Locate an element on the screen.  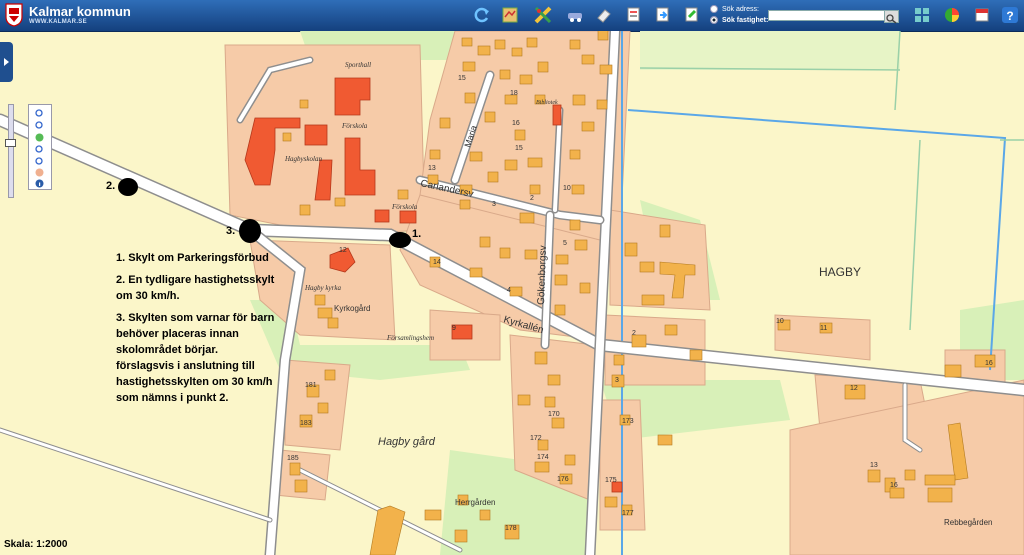
zoom-slider is located at coordinates (11, 151).